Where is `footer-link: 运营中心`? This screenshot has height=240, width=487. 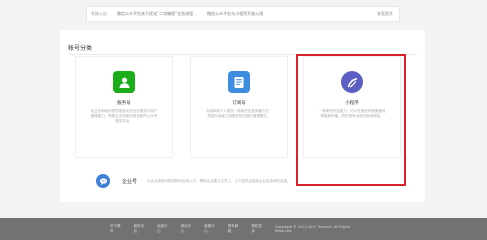 footer-link: 运营中心 is located at coordinates (163, 229).